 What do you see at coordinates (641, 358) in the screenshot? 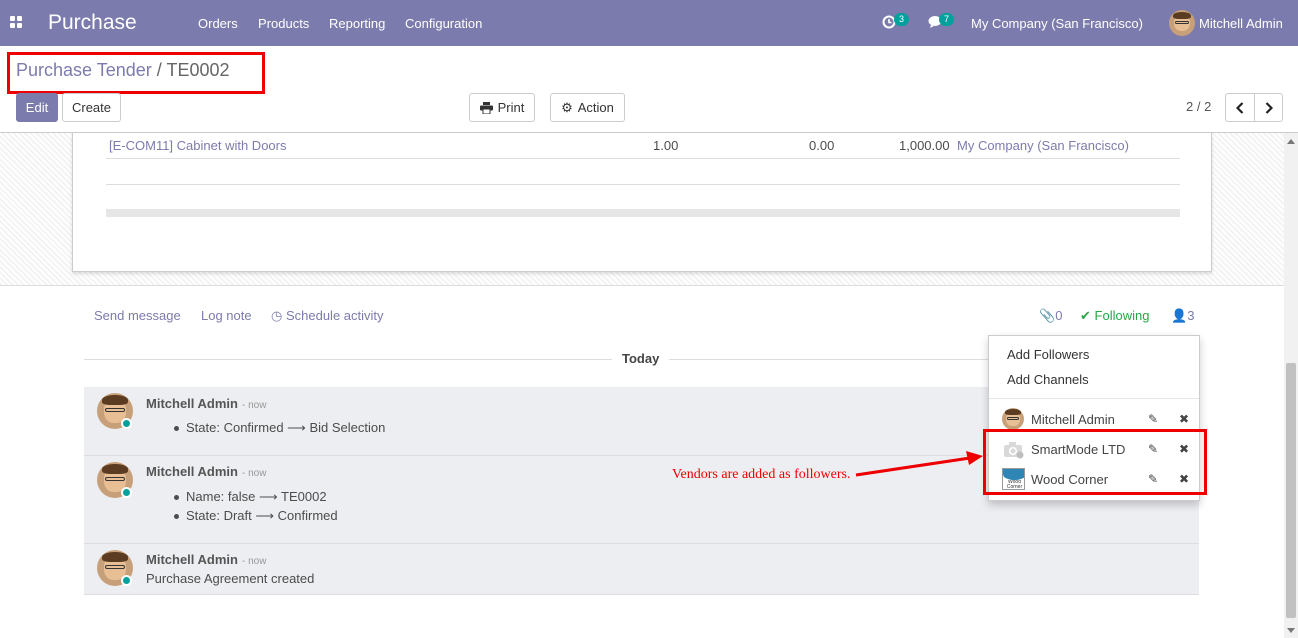
I see `date-separator-label: Today` at bounding box center [641, 358].